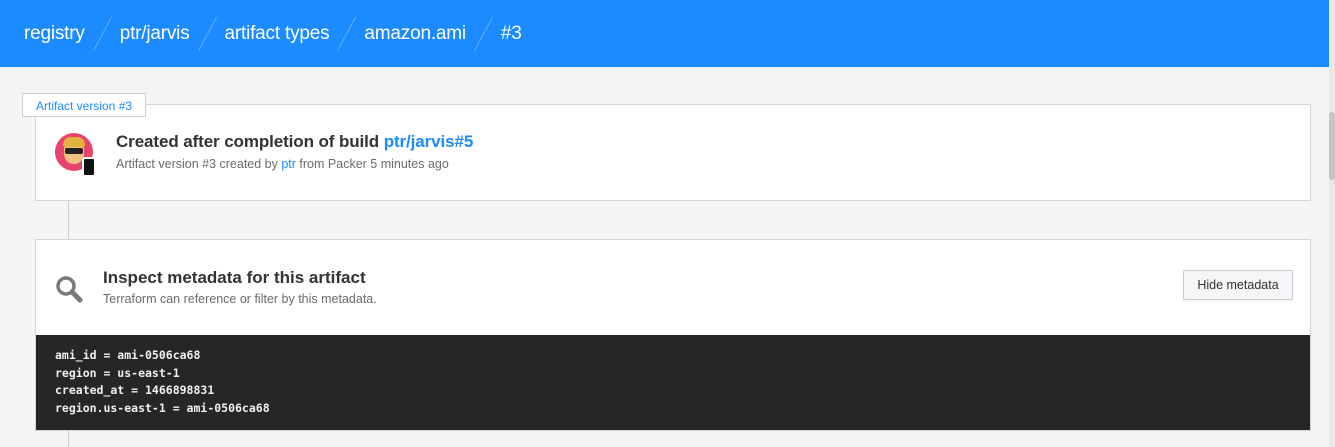 The width and height of the screenshot is (1335, 447). What do you see at coordinates (250, 141) in the screenshot?
I see `build-title-text: Created after completion of build` at bounding box center [250, 141].